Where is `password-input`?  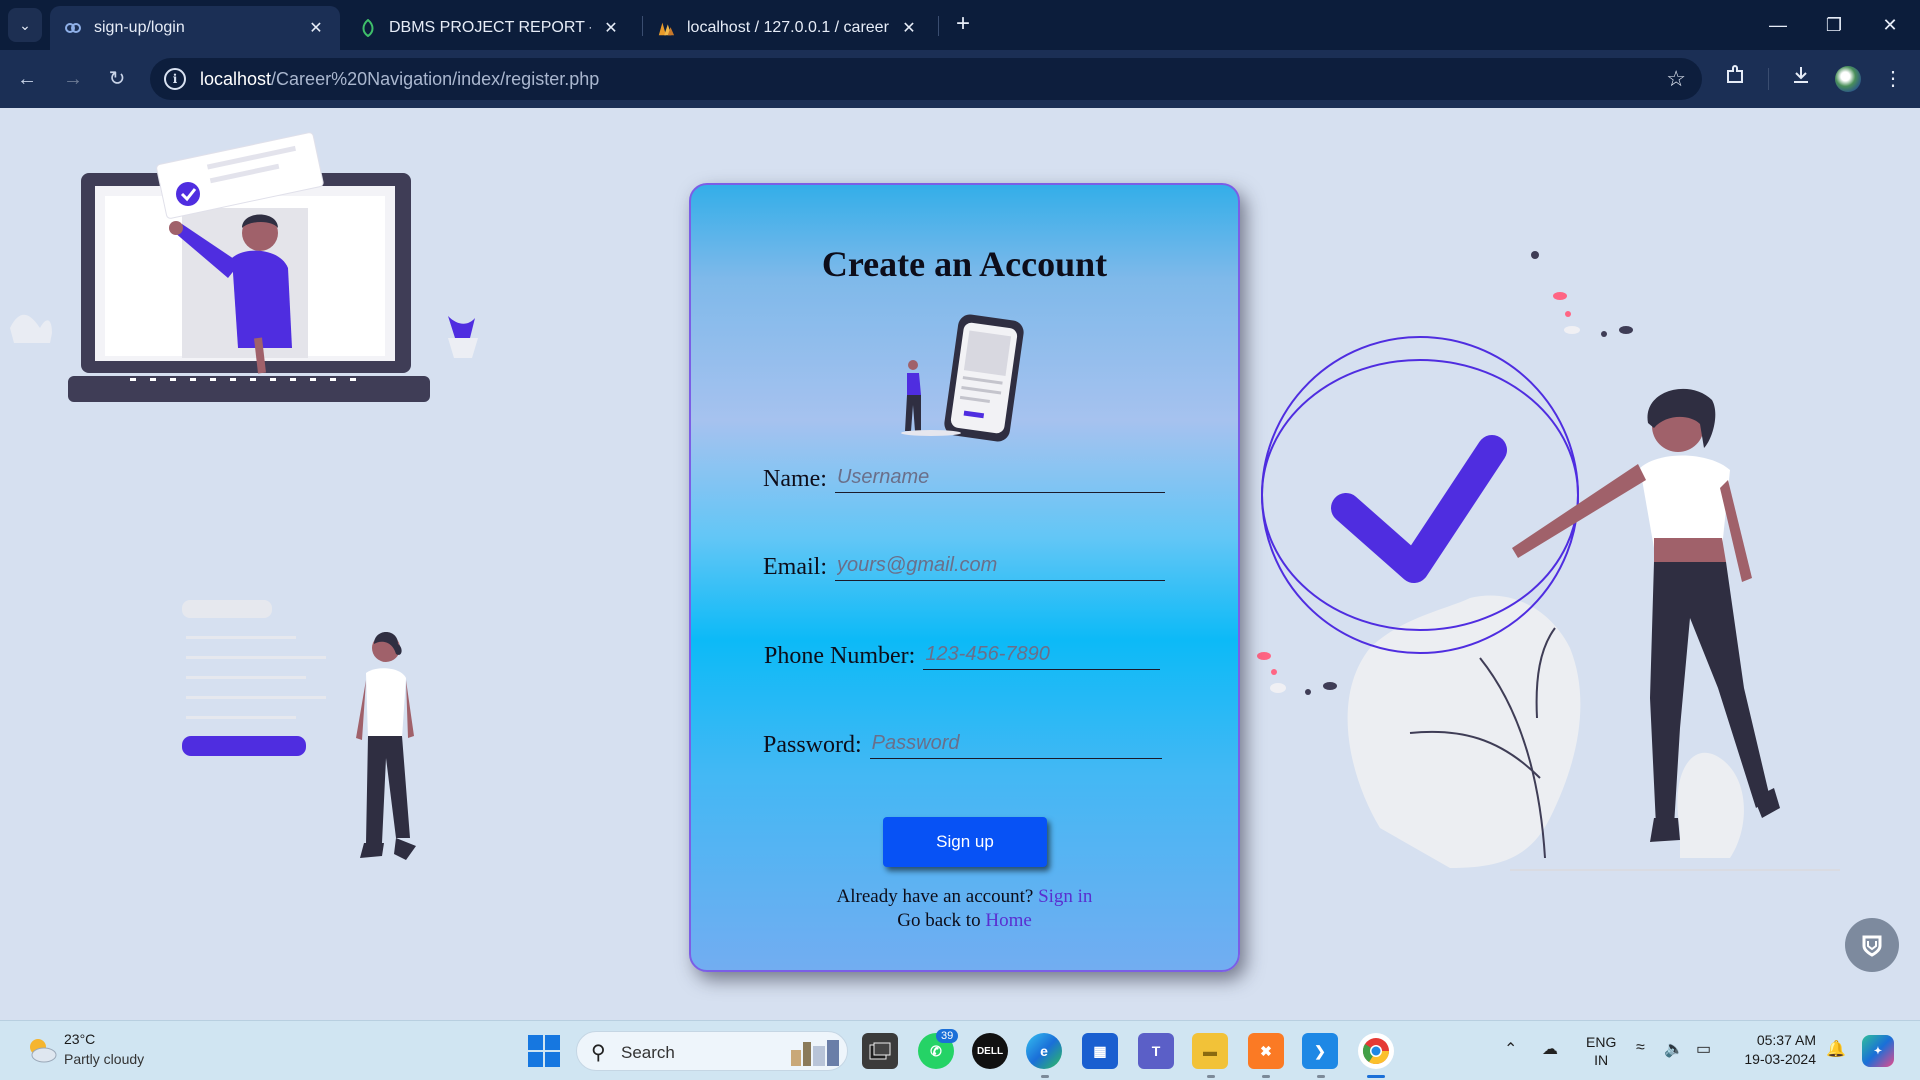 password-input is located at coordinates (1015, 744).